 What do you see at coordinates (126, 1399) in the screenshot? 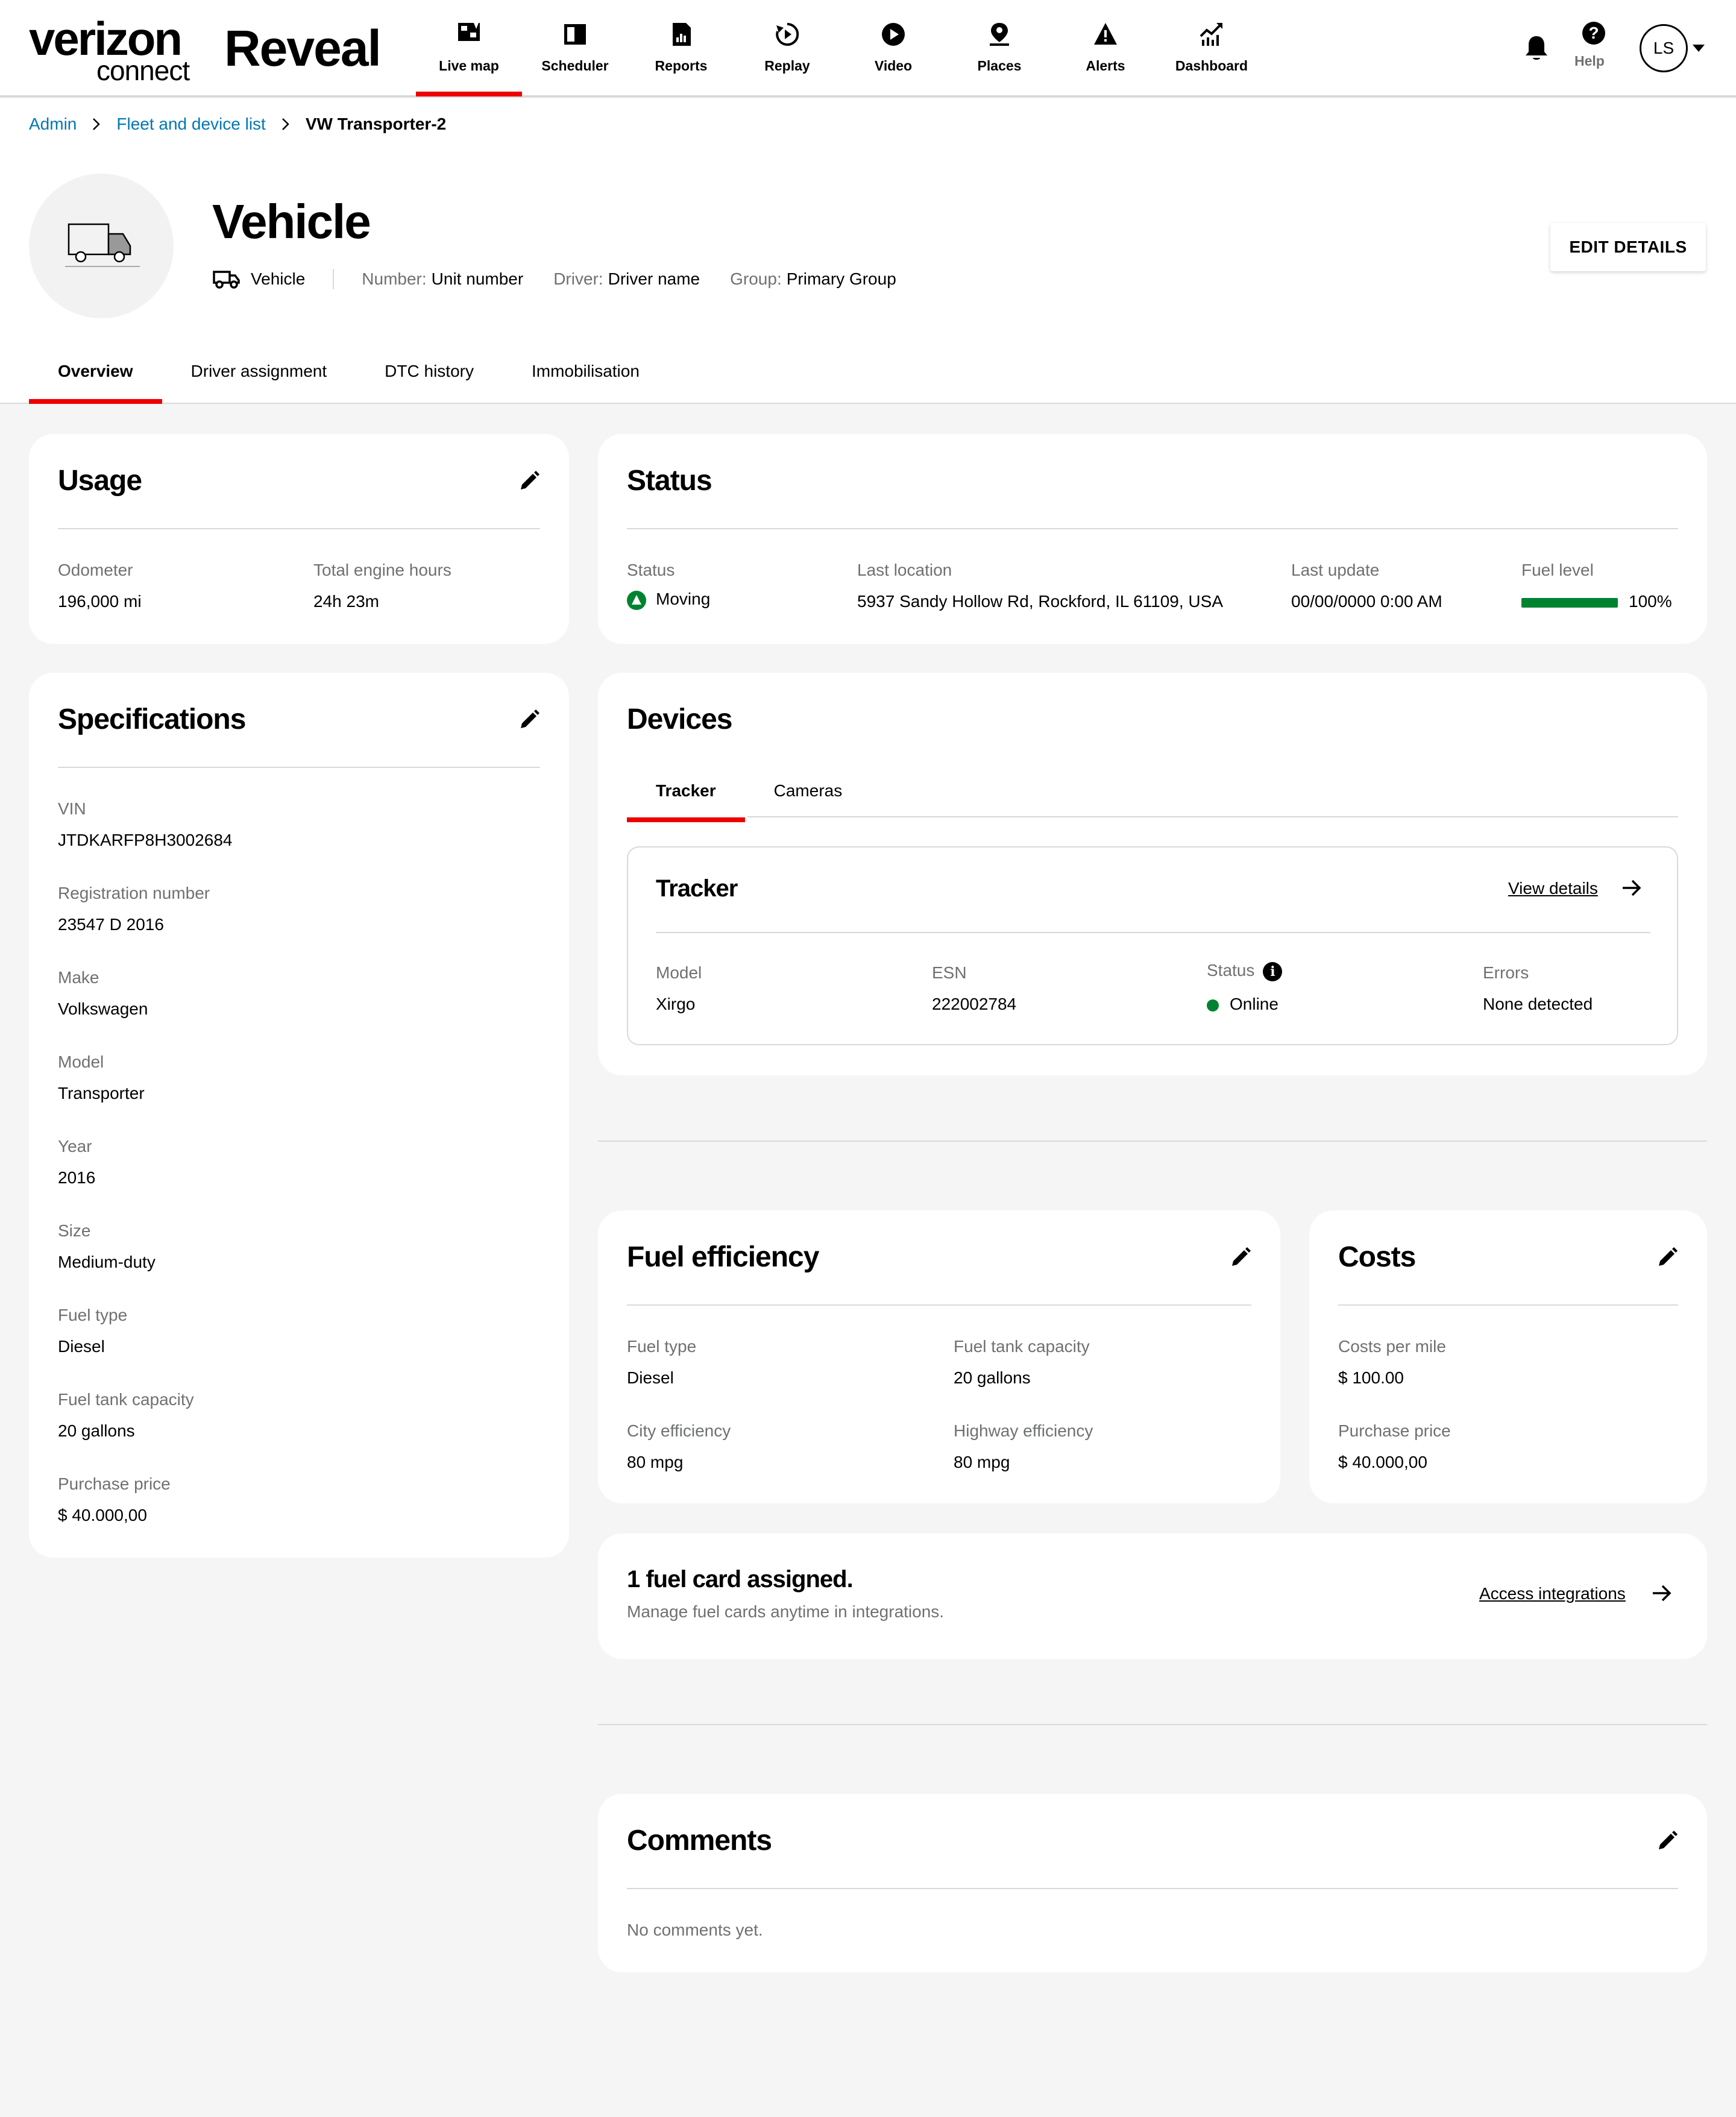
I see `spec-label-tank: Fuel tank capacity` at bounding box center [126, 1399].